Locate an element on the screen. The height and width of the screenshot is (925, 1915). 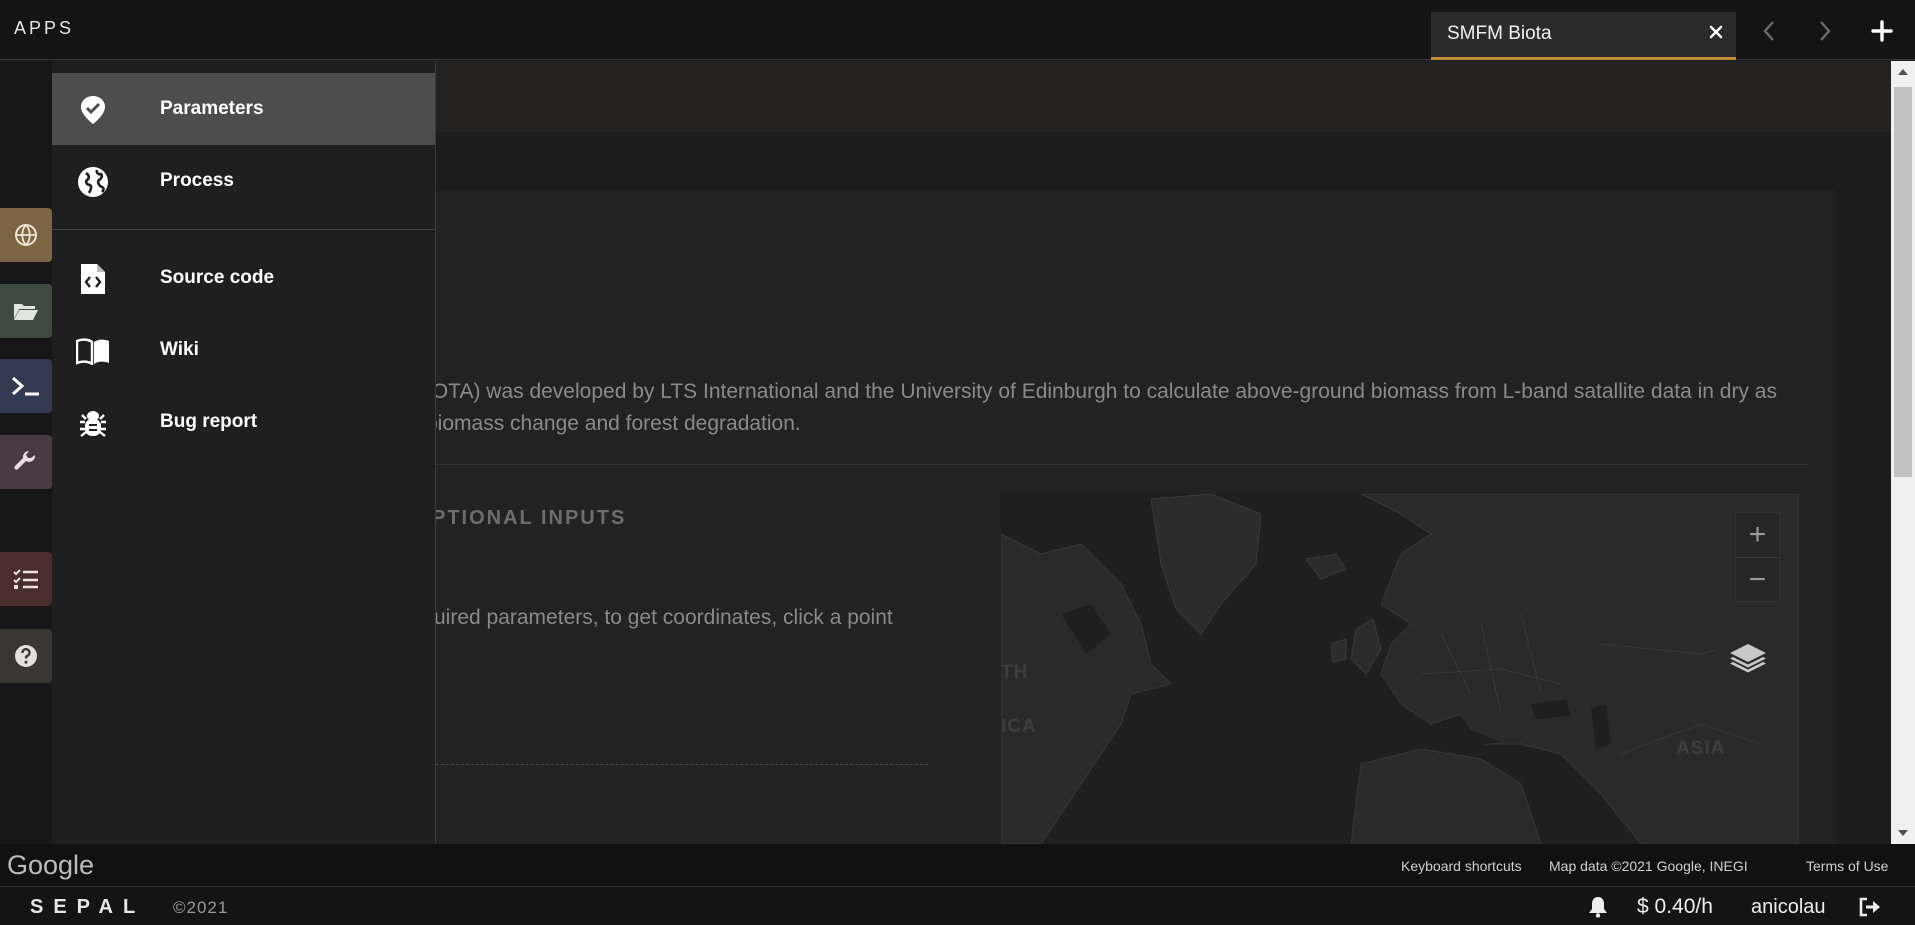
budget-rate: $ 0.40/h is located at coordinates (1675, 907).